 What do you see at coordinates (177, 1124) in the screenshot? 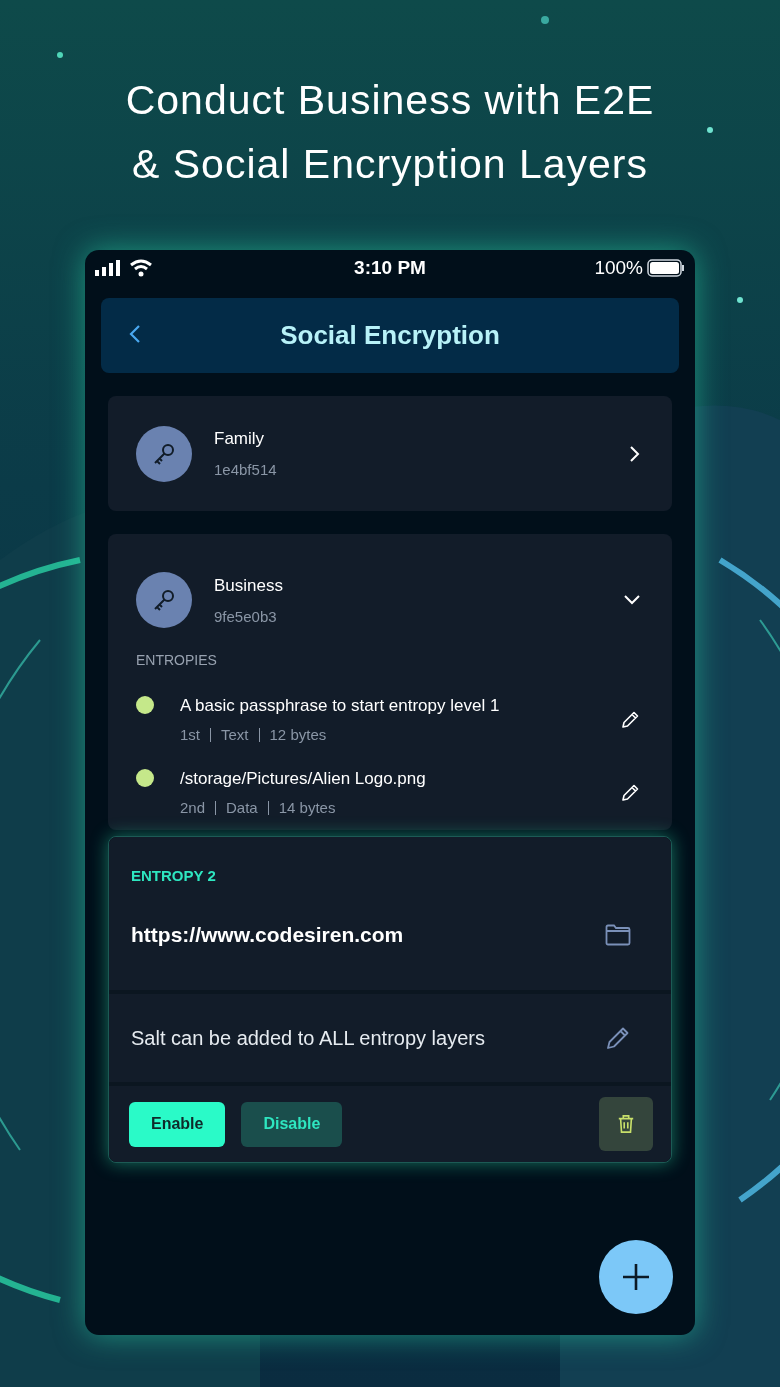
I see `toggle-button: Enable` at bounding box center [177, 1124].